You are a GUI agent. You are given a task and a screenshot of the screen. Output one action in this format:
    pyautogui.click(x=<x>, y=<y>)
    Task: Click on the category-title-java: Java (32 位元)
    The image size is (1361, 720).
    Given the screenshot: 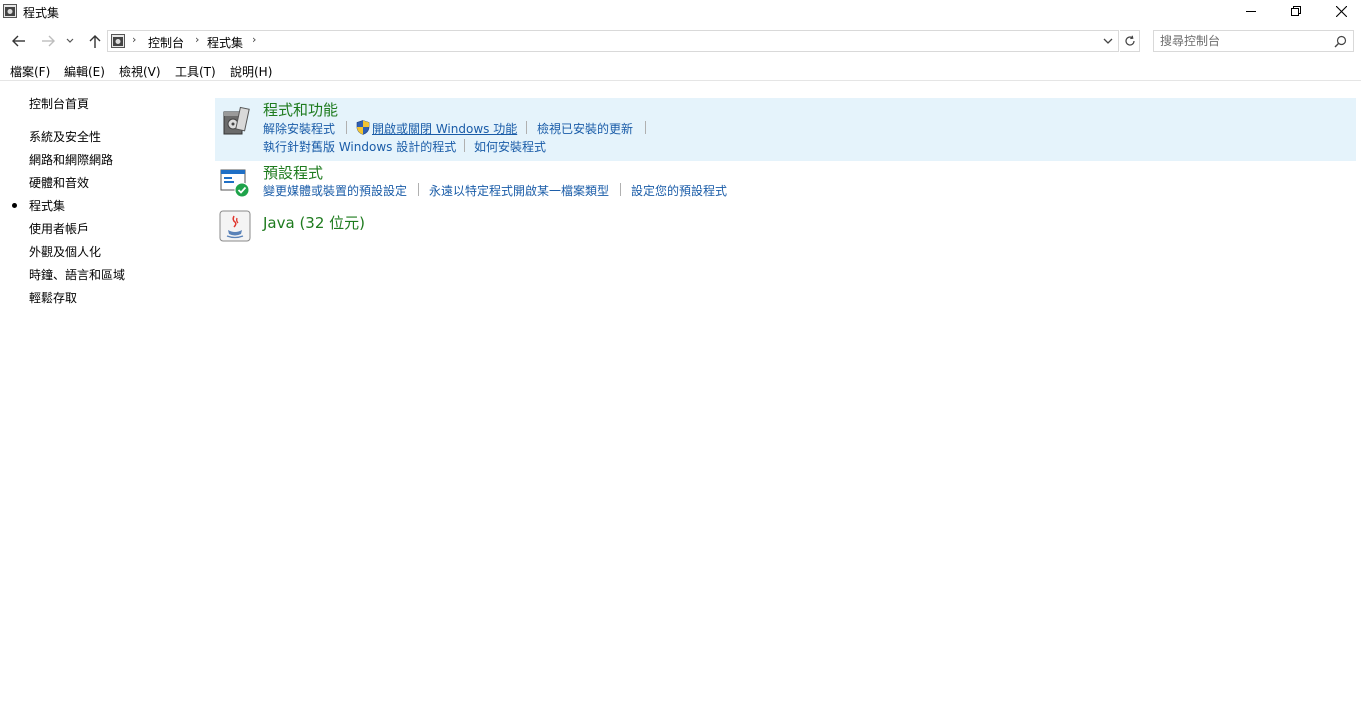 What is the action you would take?
    pyautogui.click(x=314, y=222)
    